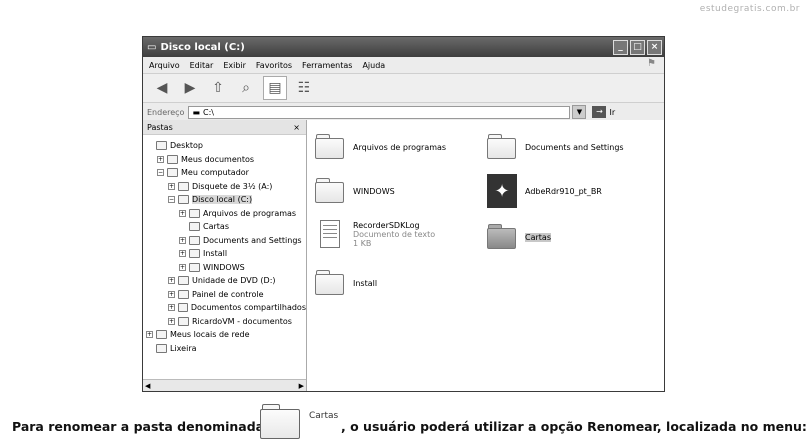 The image size is (806, 440). Describe the element at coordinates (301, 386) in the screenshot. I see `scroll-right-icon: ▶` at that location.